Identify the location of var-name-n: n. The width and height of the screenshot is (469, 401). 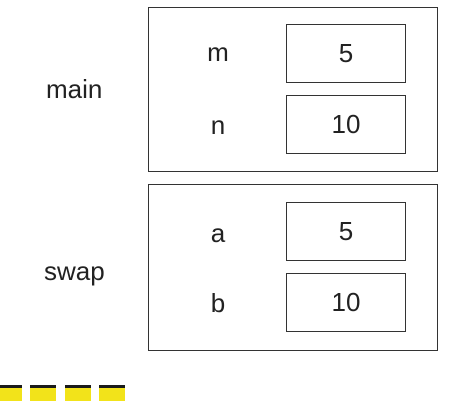
(218, 125).